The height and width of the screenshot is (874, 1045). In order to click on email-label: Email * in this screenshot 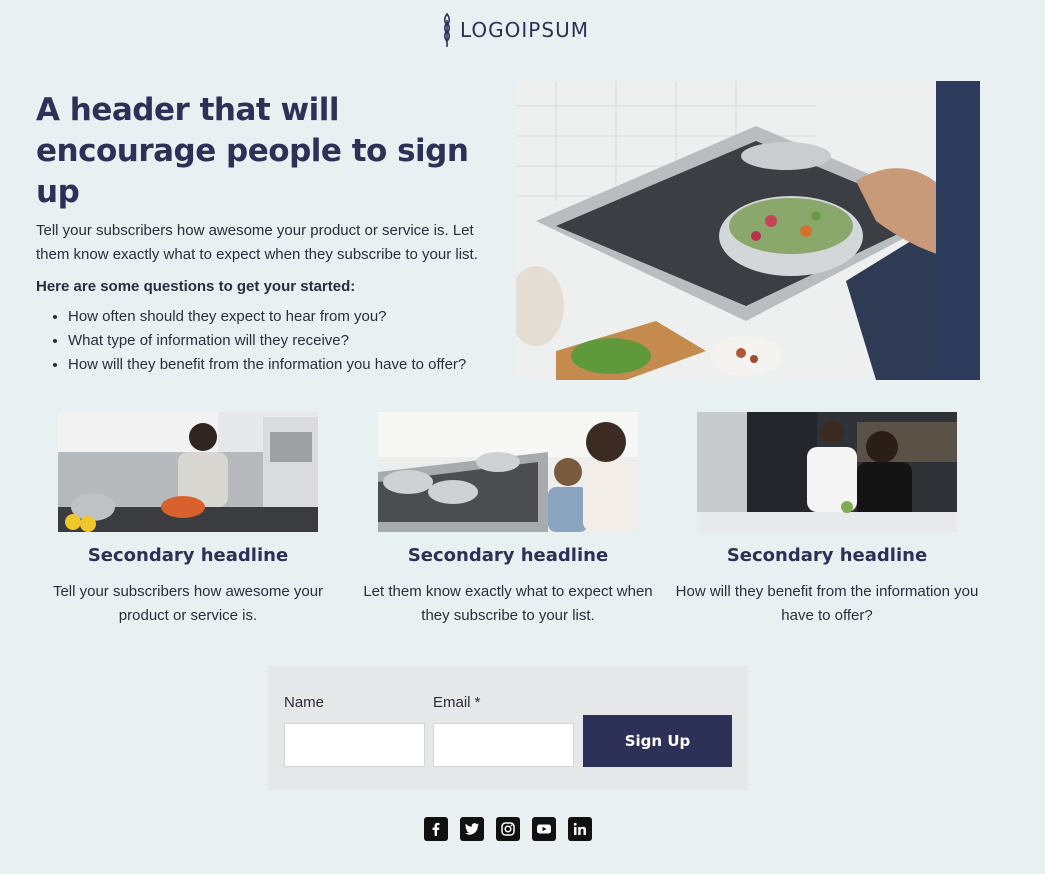, I will do `click(457, 702)`.